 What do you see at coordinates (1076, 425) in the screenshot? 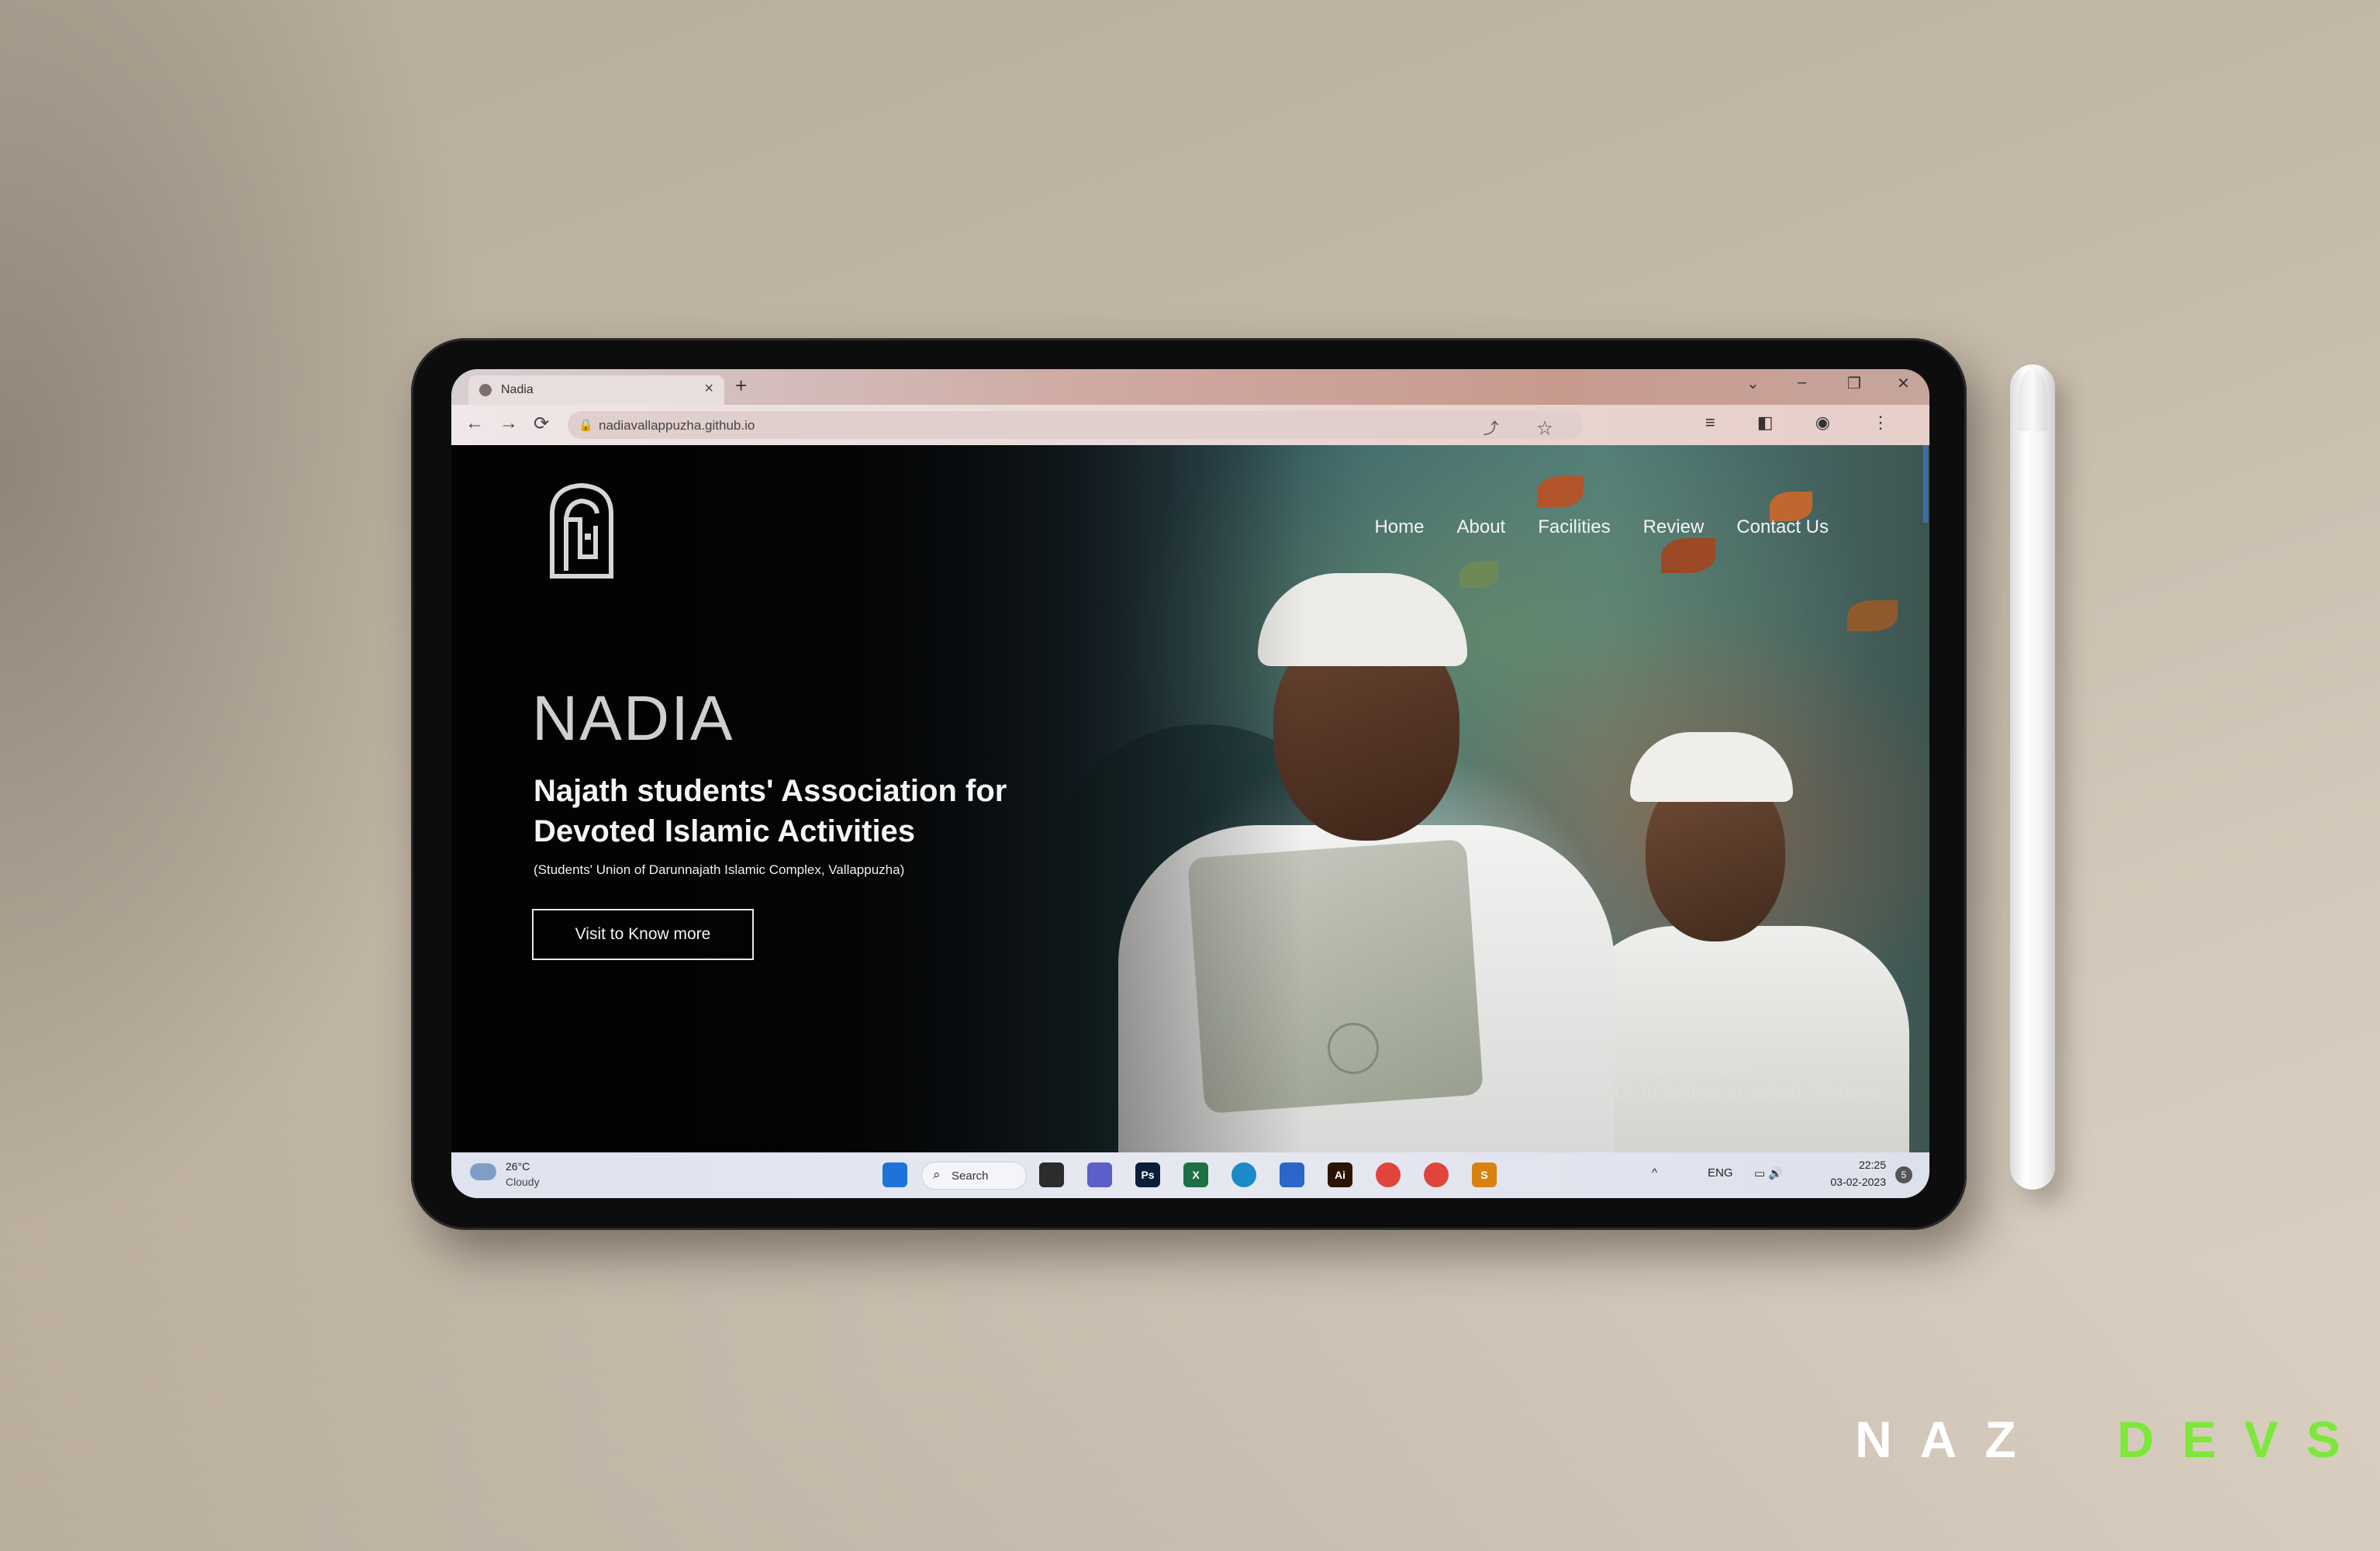
I see `address-bar: 🔒 nadiavallappuzha.github.io ⤴ ☆` at bounding box center [1076, 425].